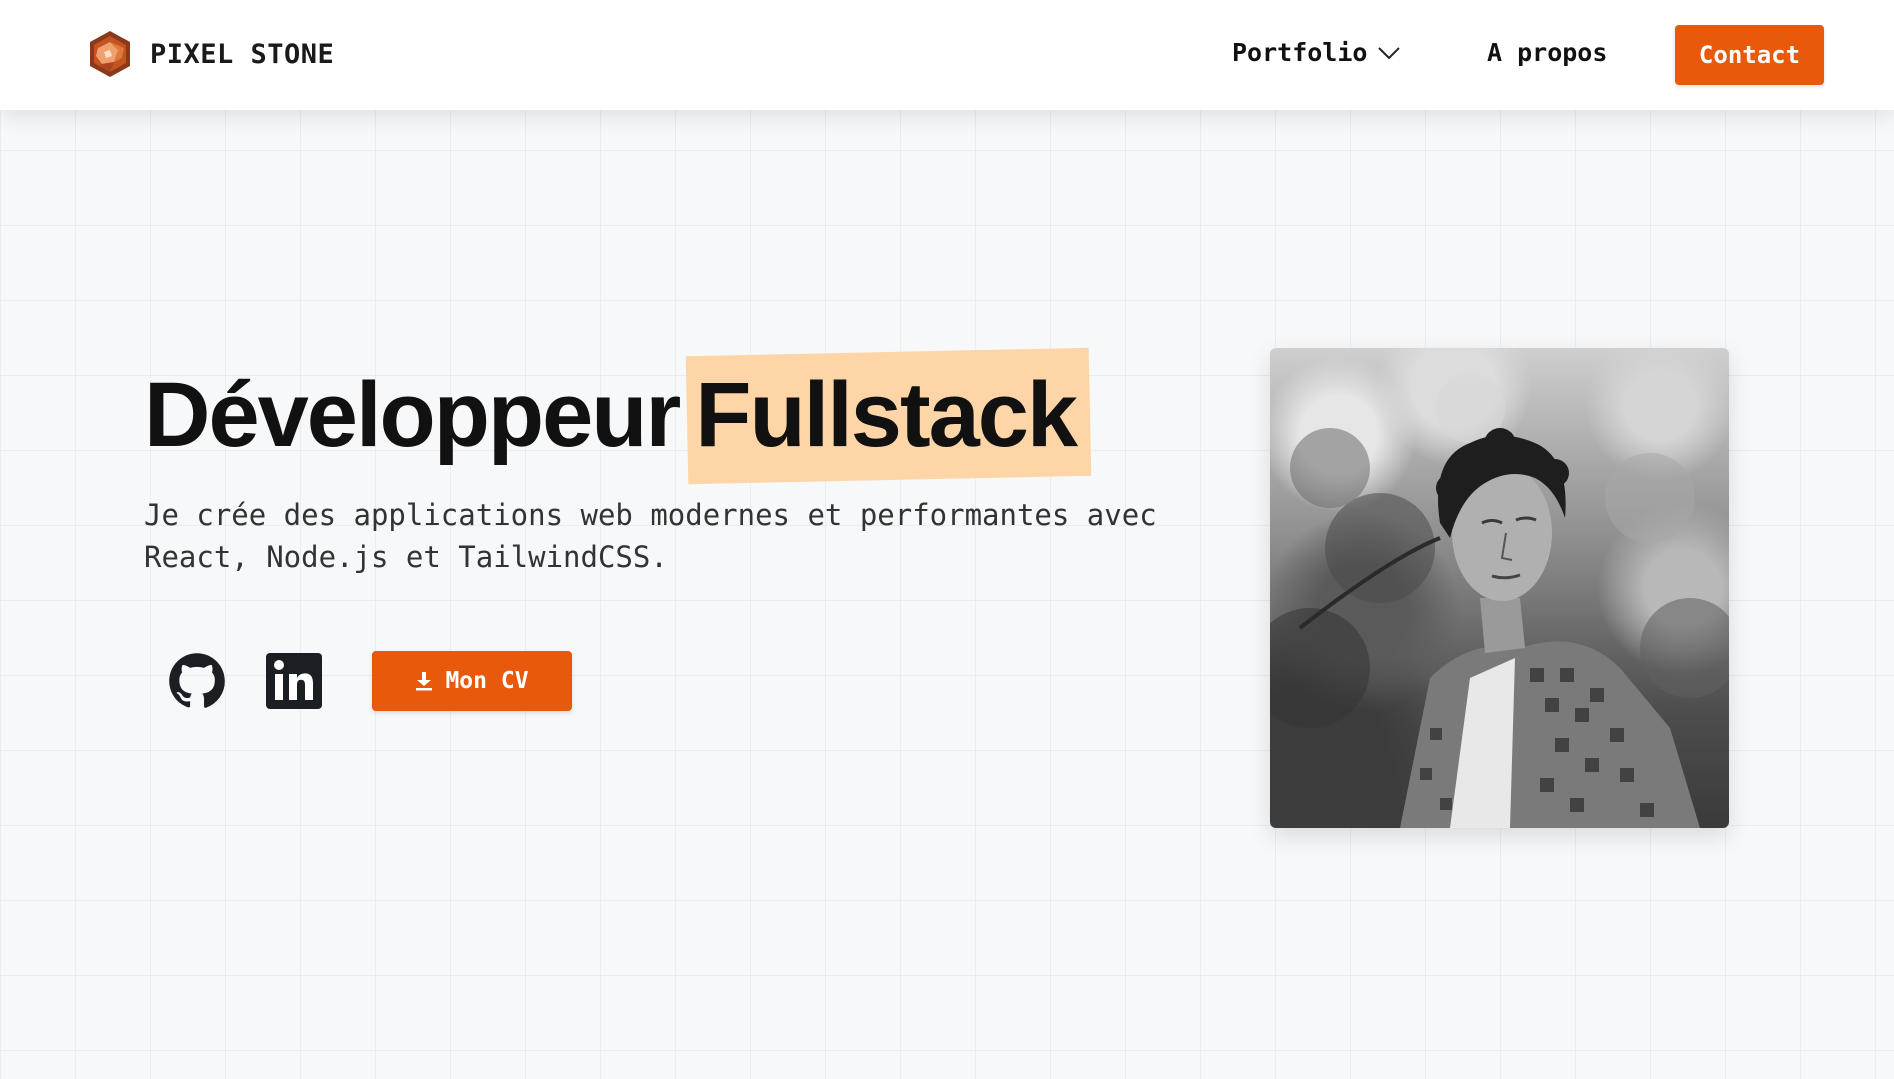  I want to click on brand-name: PIXEL STONE, so click(242, 54).